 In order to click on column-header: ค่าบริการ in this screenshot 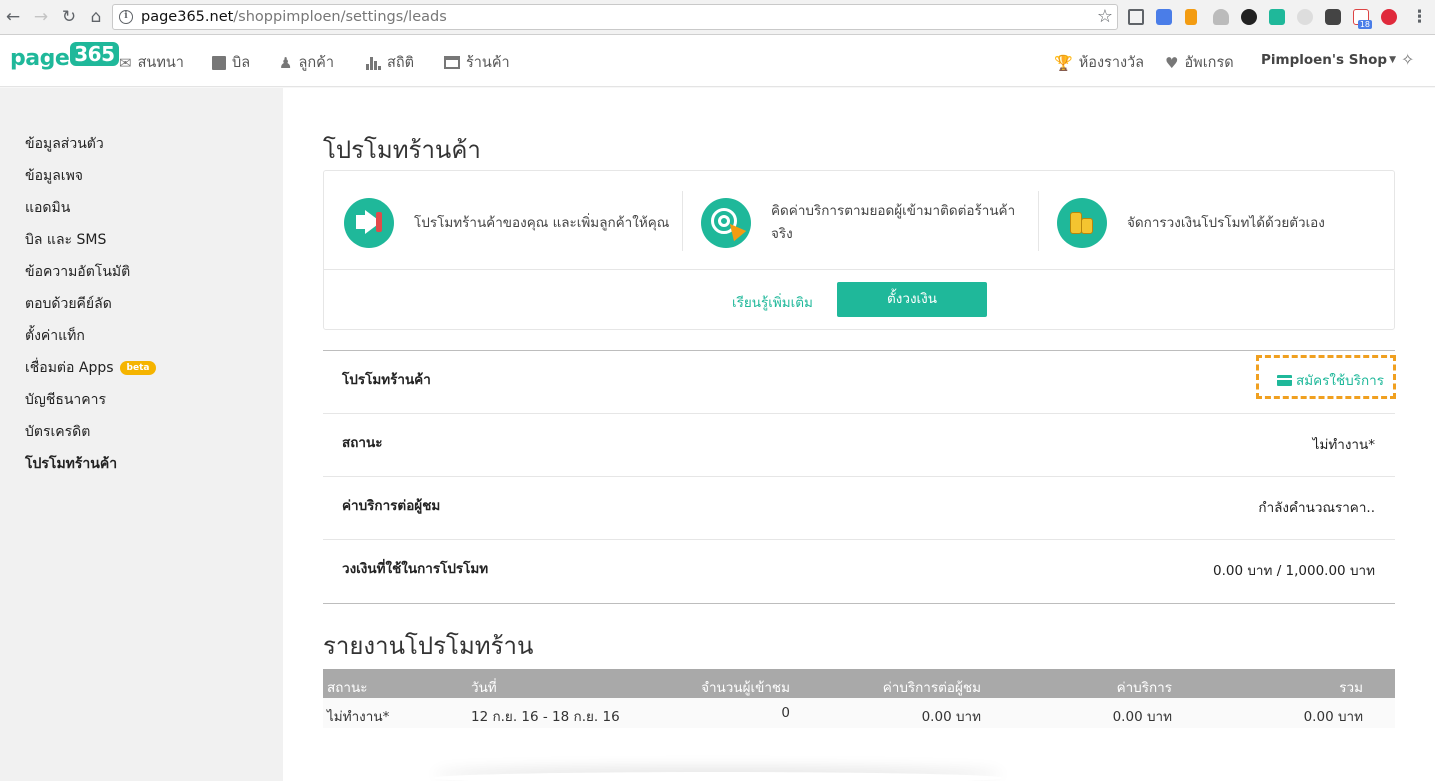, I will do `click(1144, 688)`.